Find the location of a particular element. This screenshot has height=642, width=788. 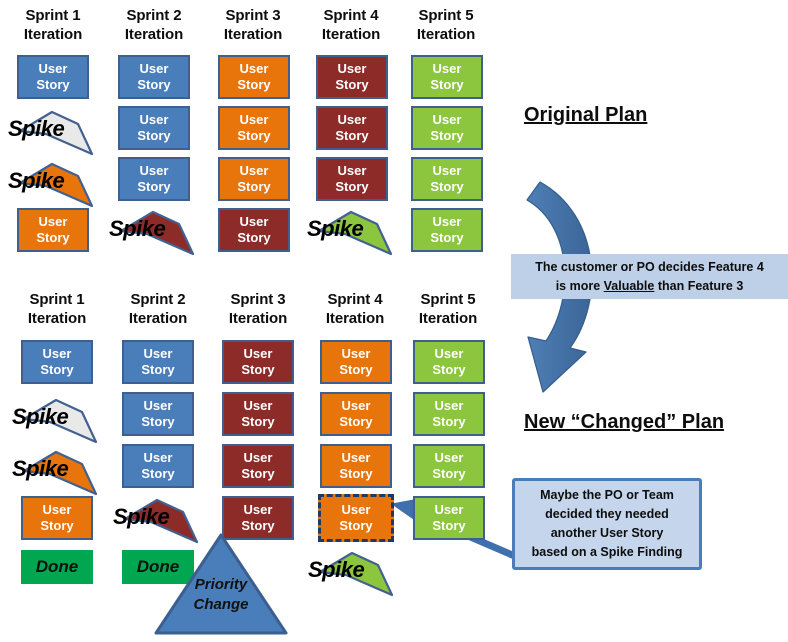

column-title: Sprint 4 is located at coordinates (351, 15).